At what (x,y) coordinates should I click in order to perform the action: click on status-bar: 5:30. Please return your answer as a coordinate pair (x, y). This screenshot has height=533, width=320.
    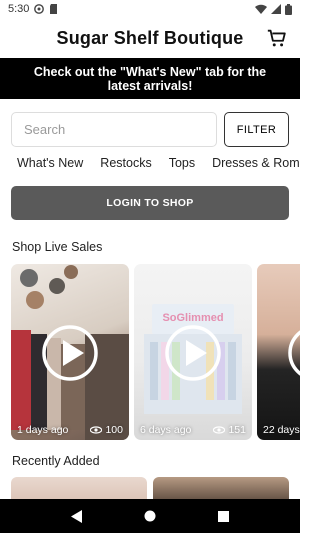
    Looking at the image, I should click on (150, 9).